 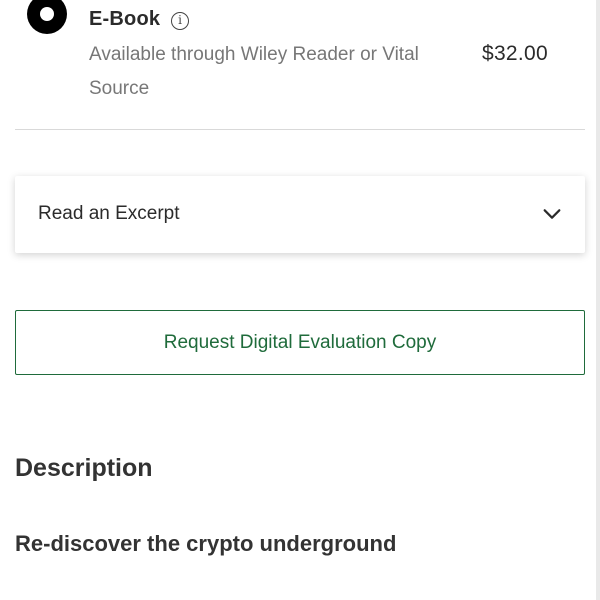 I want to click on description-heading: Description, so click(x=84, y=468).